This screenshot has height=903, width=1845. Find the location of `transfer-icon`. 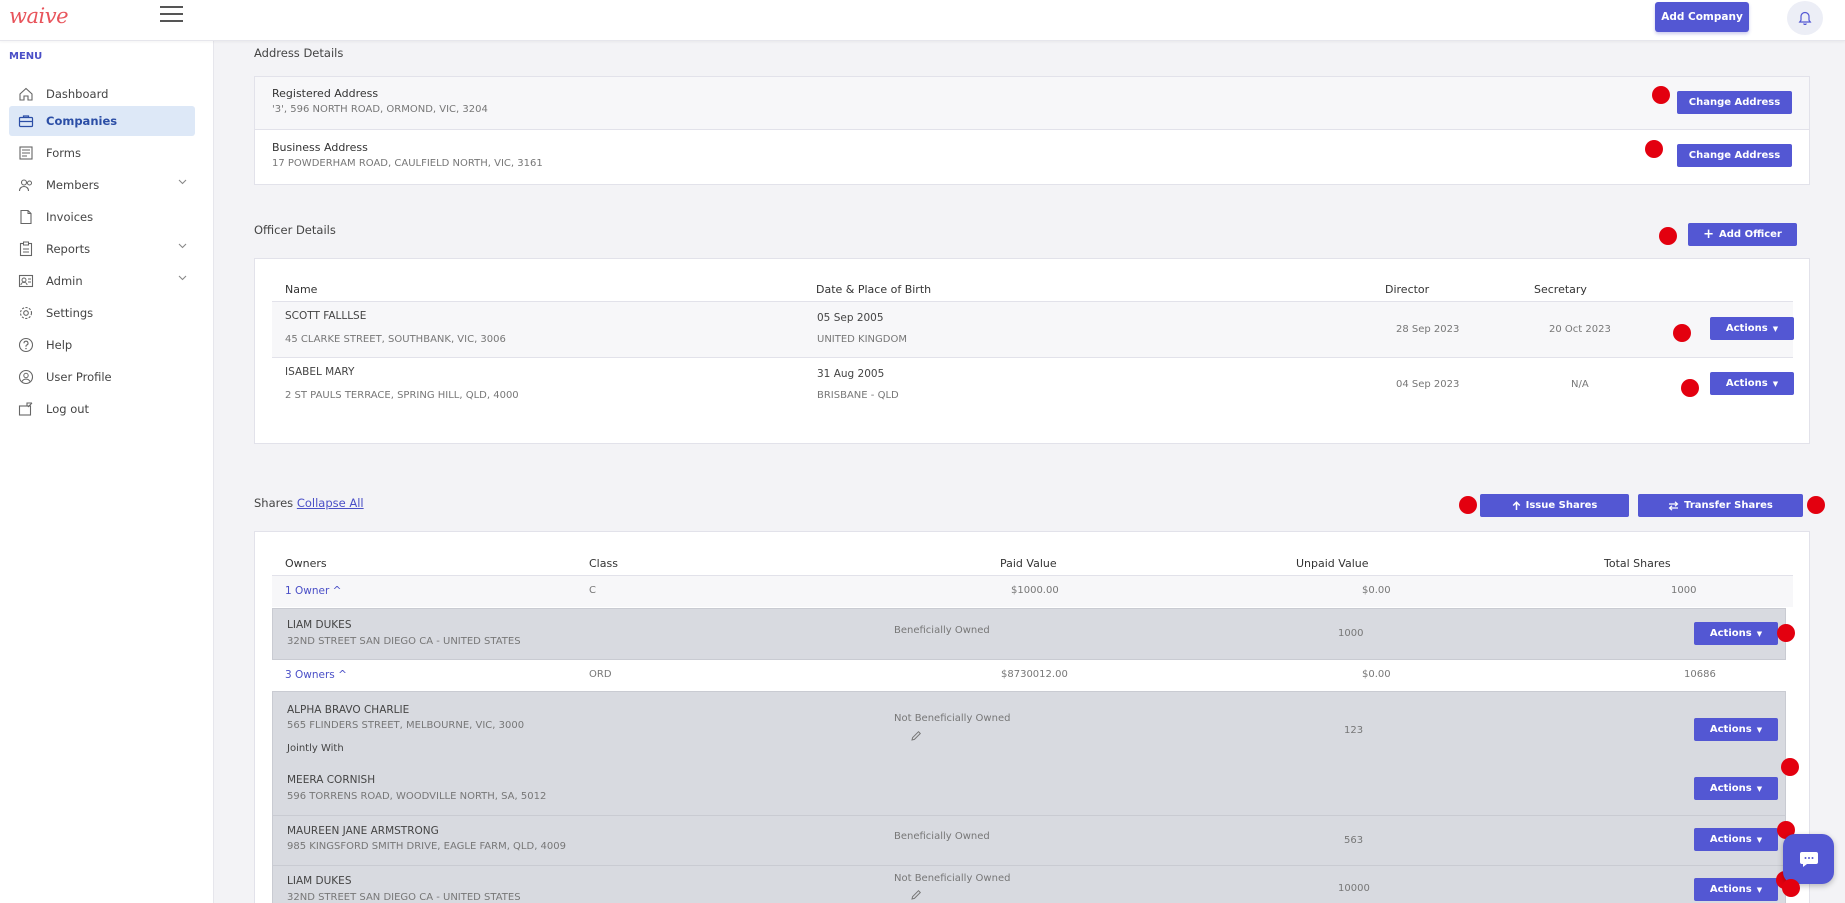

transfer-icon is located at coordinates (1673, 505).